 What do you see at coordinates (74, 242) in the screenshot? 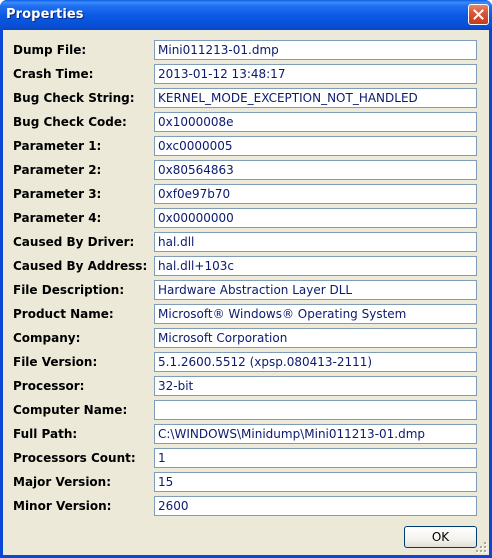
I see `property-label: Caused By Driver:` at bounding box center [74, 242].